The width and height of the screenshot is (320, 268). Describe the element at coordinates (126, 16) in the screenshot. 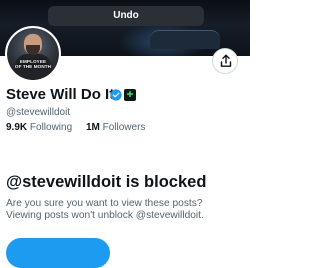

I see `undo-button: Undo` at that location.